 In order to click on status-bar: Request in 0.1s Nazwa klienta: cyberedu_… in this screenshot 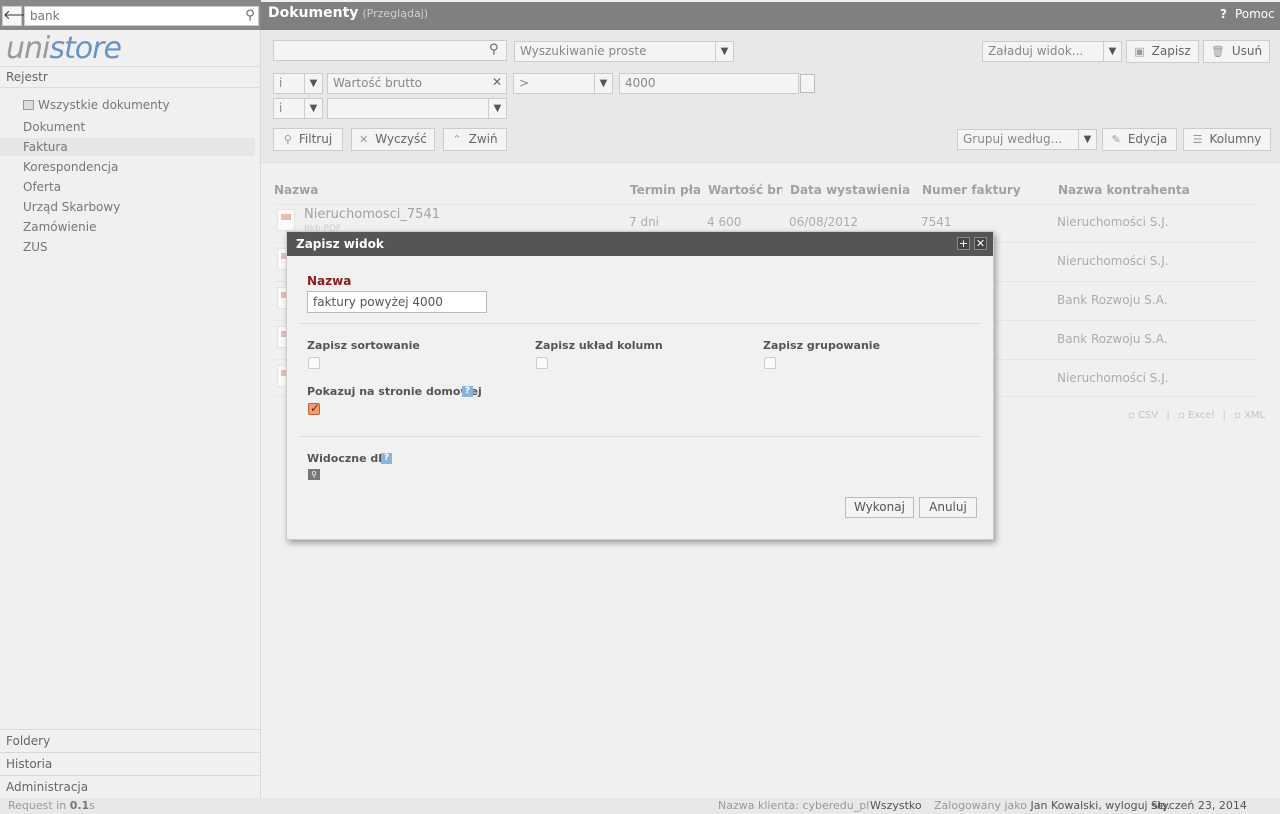, I will do `click(640, 806)`.